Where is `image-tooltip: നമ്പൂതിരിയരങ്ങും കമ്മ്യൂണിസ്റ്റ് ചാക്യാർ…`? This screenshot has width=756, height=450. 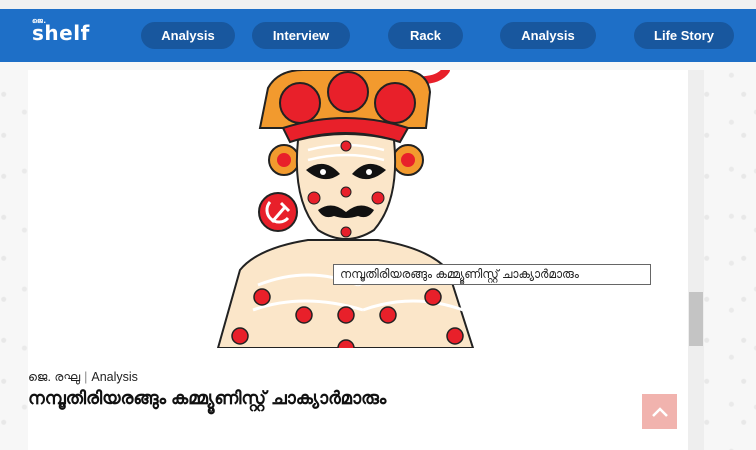 image-tooltip: നമ്പൂതിരിയരങ്ങും കമ്മ്യൂണിസ്റ്റ് ചാക്യാർ… is located at coordinates (492, 274).